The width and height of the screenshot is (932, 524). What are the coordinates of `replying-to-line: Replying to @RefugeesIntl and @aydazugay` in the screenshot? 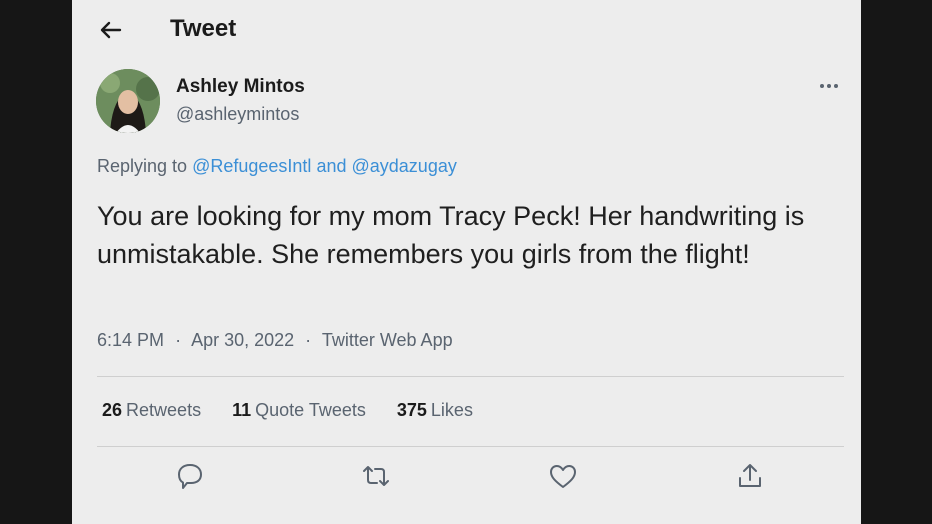 It's located at (277, 166).